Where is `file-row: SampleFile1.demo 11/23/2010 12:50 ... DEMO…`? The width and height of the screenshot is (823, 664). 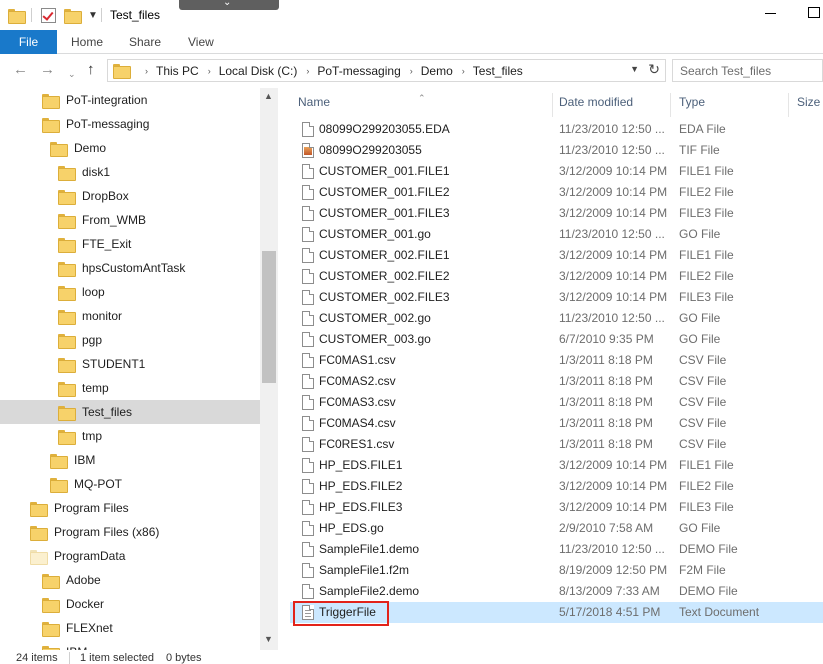
file-row: SampleFile1.demo 11/23/2010 12:50 ... DEMO… is located at coordinates (556, 549).